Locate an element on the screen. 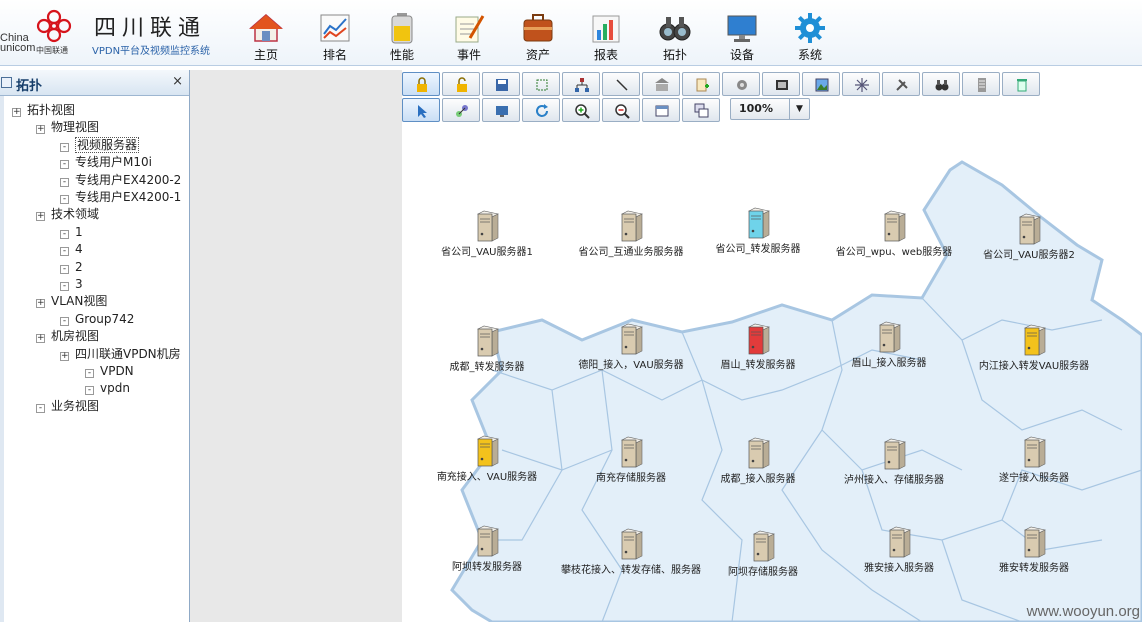 This screenshot has height=622, width=1142. notepad-icon is located at coordinates (470, 29).